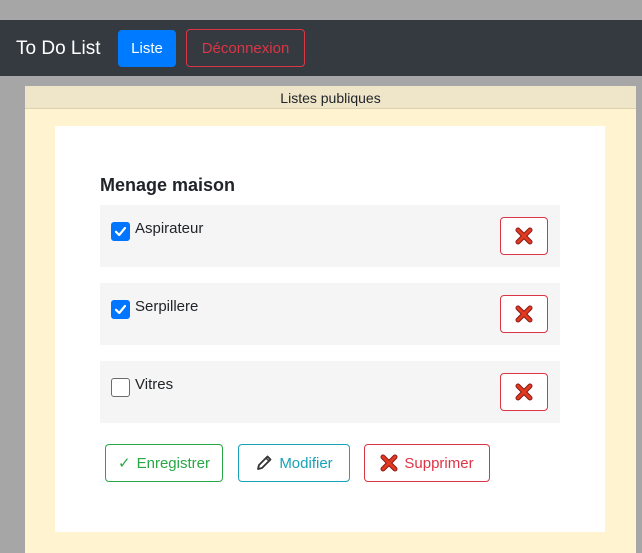  I want to click on list-item: Serpillere, so click(330, 314).